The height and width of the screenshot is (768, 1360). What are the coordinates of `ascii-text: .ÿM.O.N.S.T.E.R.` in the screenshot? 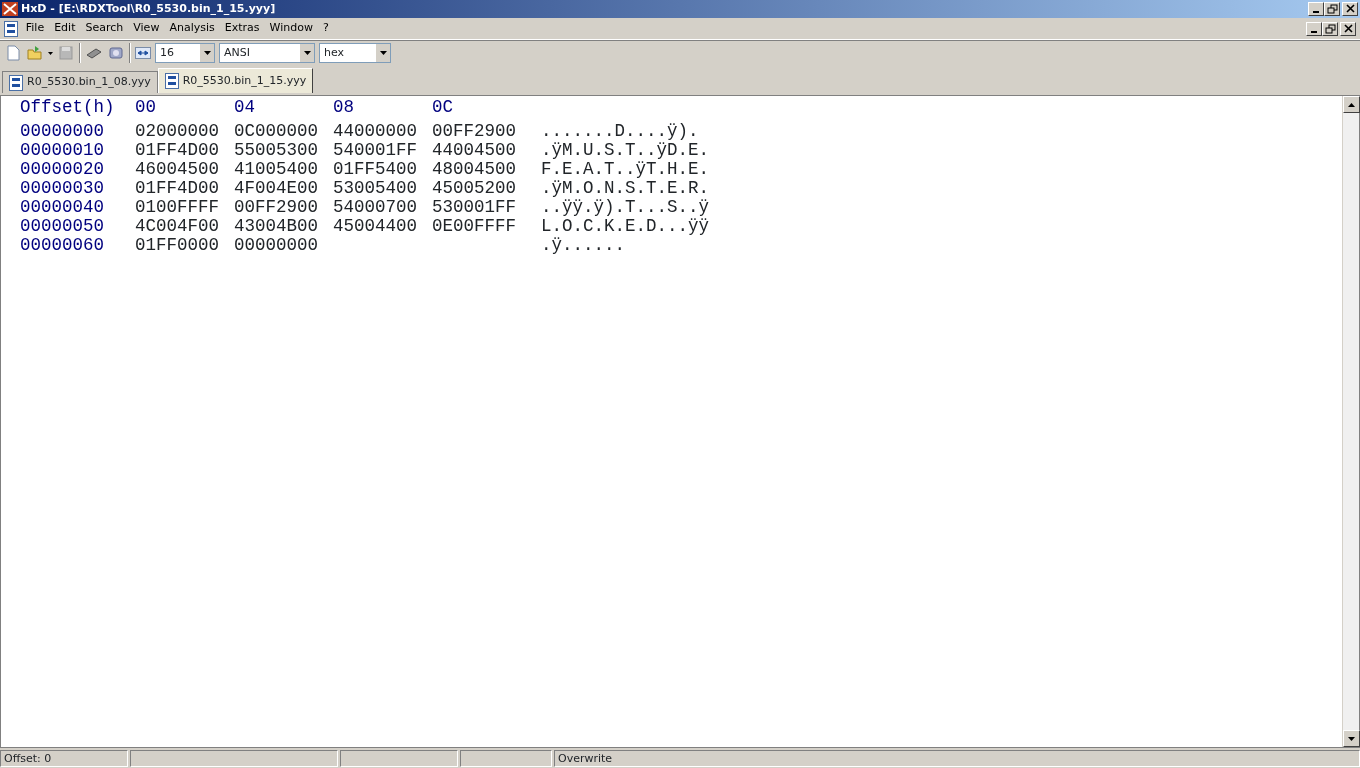 It's located at (625, 188).